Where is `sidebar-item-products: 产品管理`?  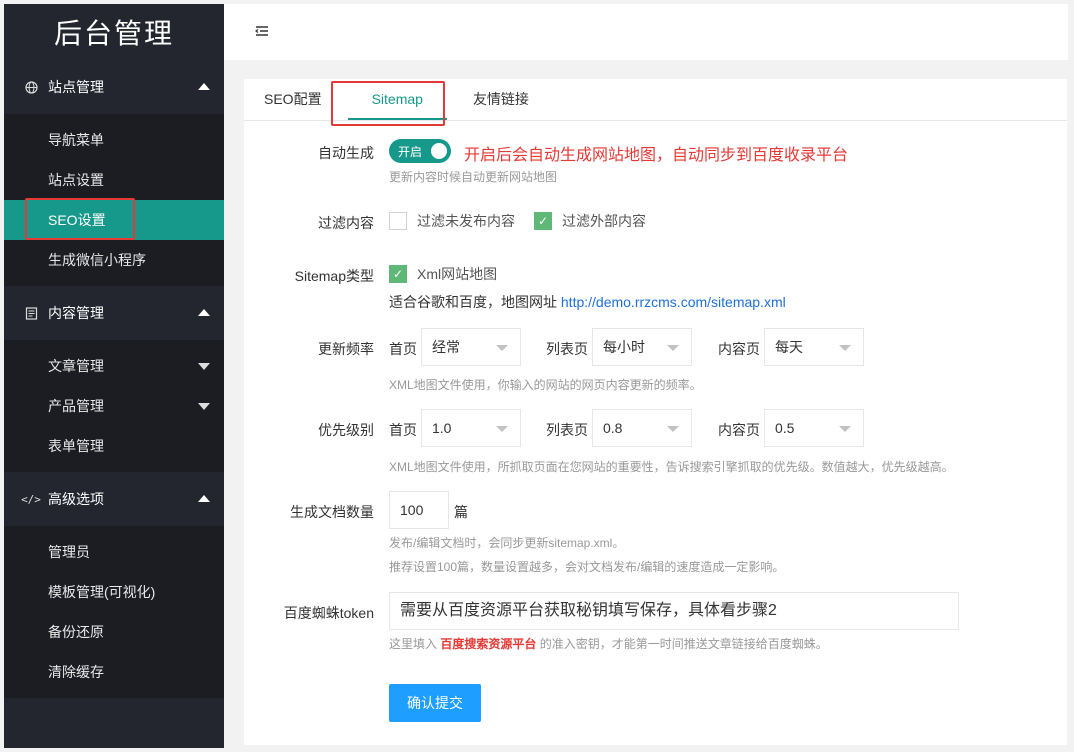
sidebar-item-products: 产品管理 is located at coordinates (114, 406).